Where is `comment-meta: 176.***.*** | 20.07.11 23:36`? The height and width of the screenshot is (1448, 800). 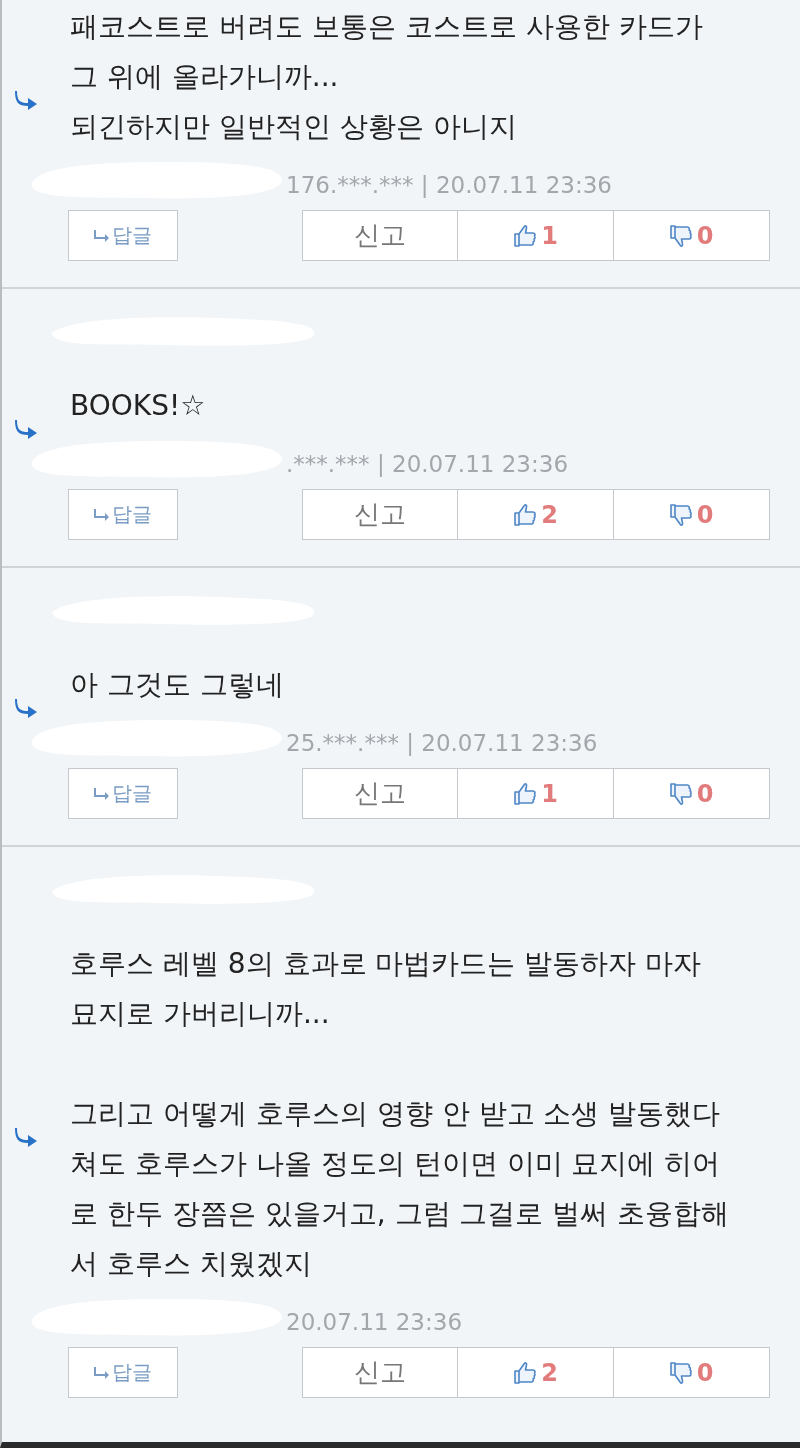
comment-meta: 176.***.*** | 20.07.11 23:36 is located at coordinates (449, 185).